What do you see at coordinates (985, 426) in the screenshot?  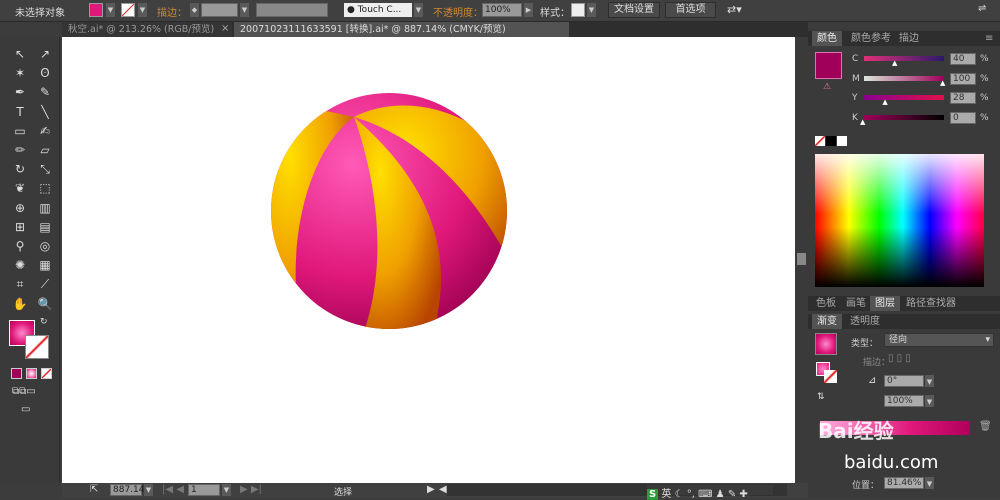 I see `delete-stop-icon: 🗑` at bounding box center [985, 426].